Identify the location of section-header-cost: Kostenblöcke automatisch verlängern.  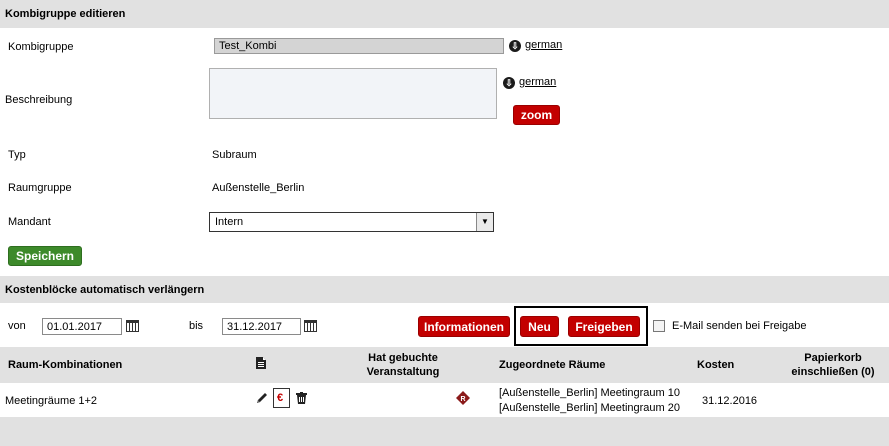
(444, 289).